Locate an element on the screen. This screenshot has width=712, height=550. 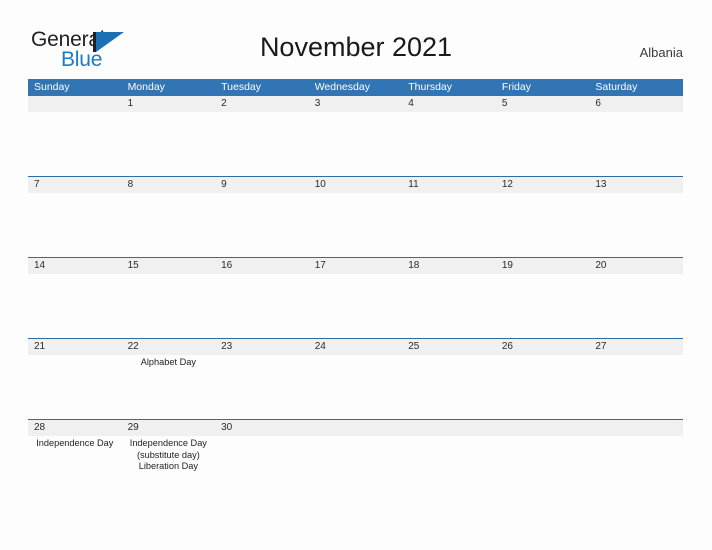
day-of-week-wednesday: Wednesday is located at coordinates (342, 87).